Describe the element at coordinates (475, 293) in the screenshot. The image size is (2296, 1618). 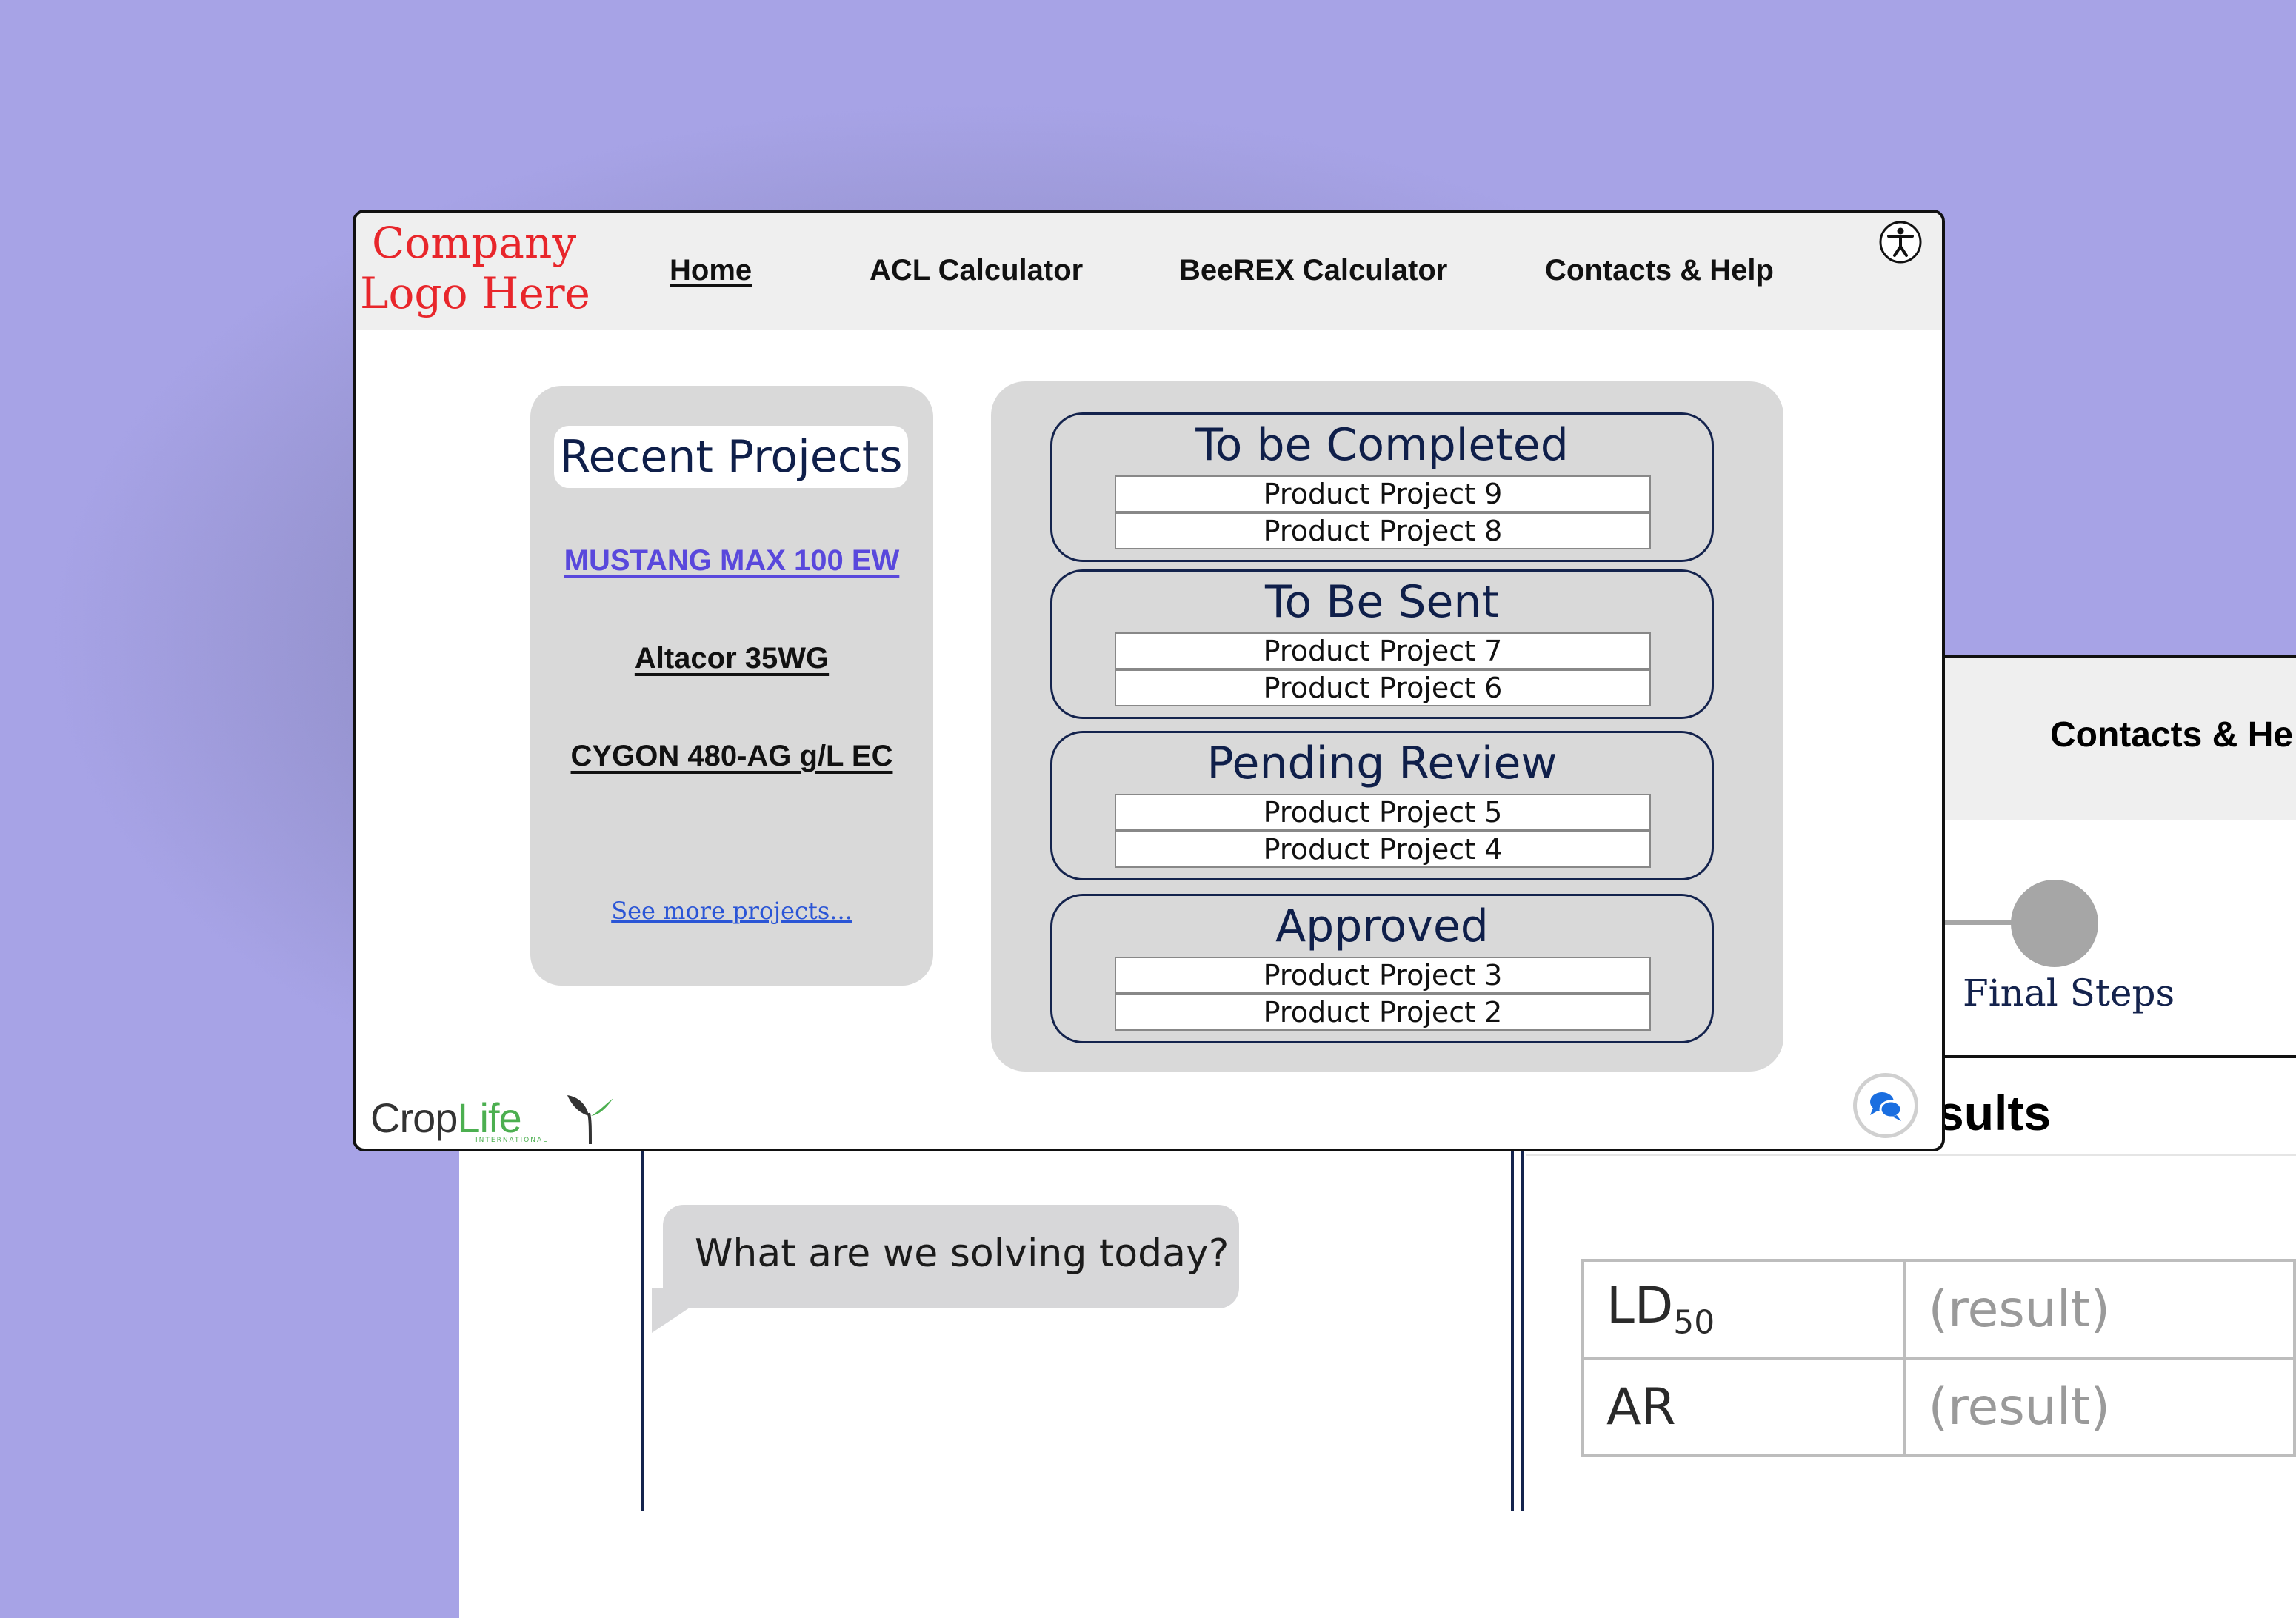
I see `company-logo-line2: Logo Here` at that location.